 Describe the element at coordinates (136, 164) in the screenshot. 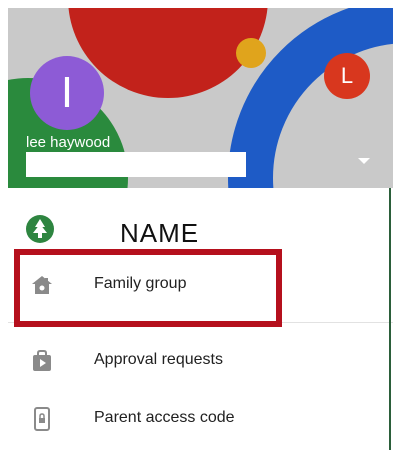

I see `account-email-redacted` at that location.